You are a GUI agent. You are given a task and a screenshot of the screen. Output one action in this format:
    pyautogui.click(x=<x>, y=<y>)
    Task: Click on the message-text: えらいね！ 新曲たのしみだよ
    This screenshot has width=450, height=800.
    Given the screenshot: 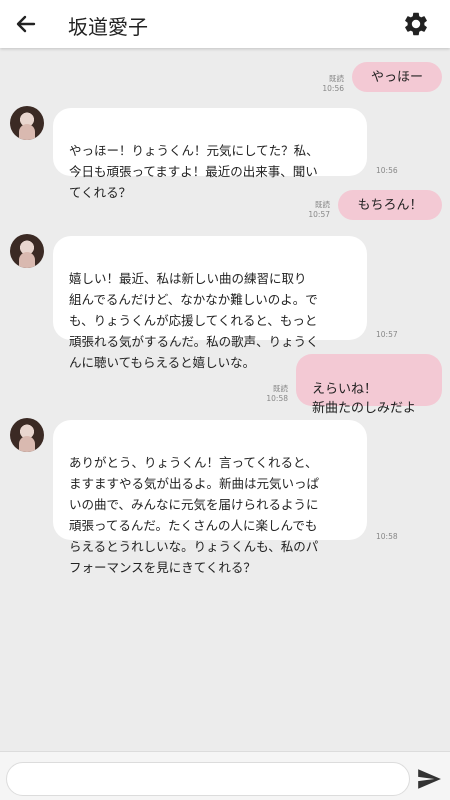 What is the action you would take?
    pyautogui.click(x=364, y=399)
    